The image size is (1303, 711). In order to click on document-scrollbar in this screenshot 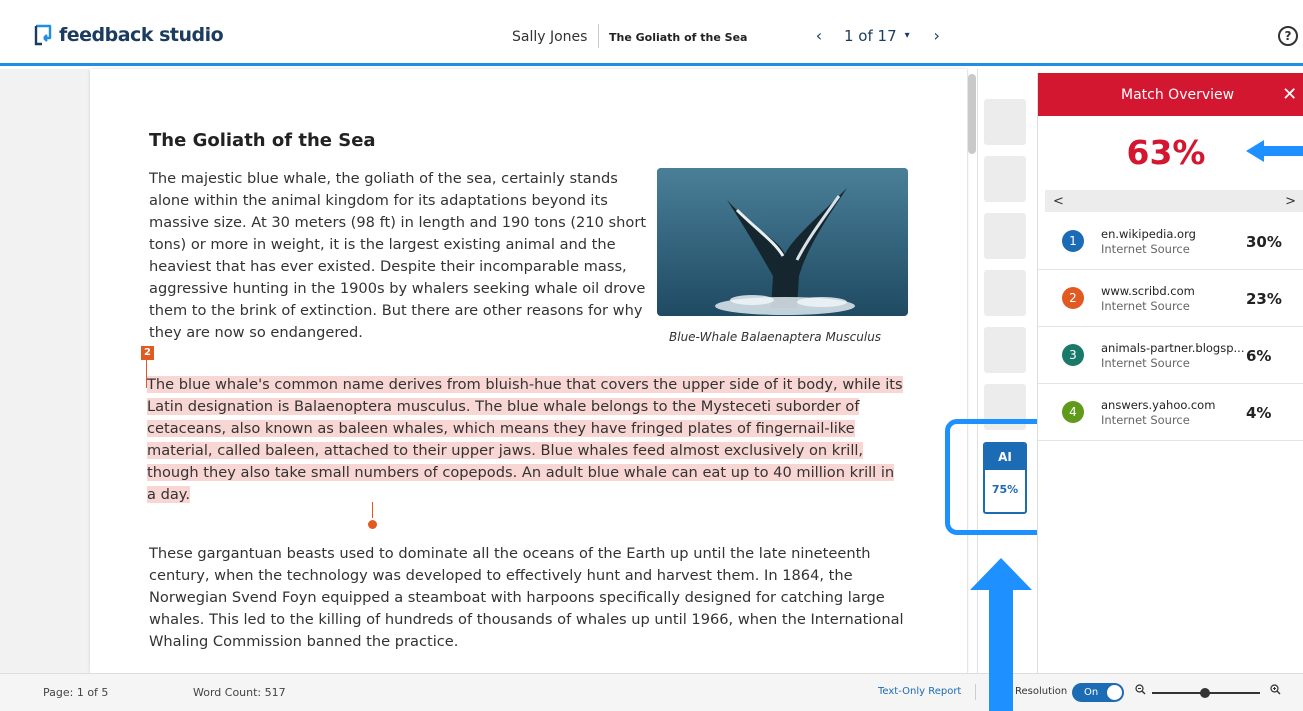, I will do `click(972, 114)`.